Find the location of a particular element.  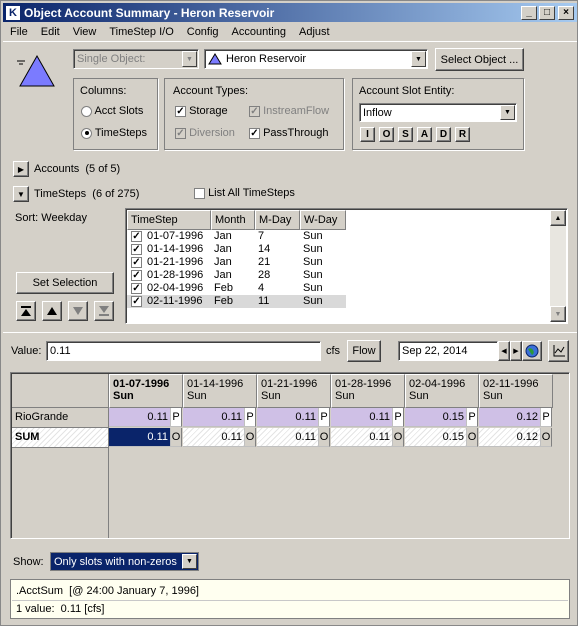

check-instreamflow: ✓ InstreamFlow is located at coordinates (289, 111).